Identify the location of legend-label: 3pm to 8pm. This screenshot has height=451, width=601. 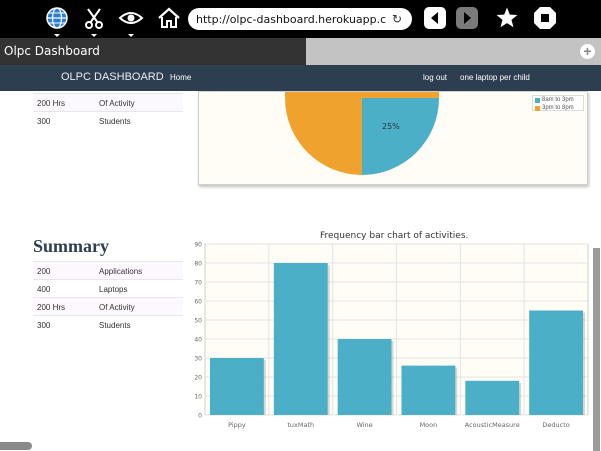
(558, 108).